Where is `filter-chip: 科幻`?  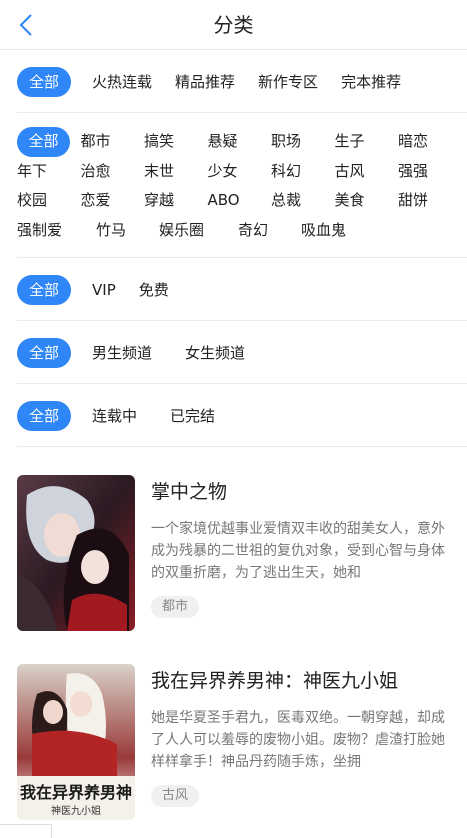 filter-chip: 科幻 is located at coordinates (303, 172).